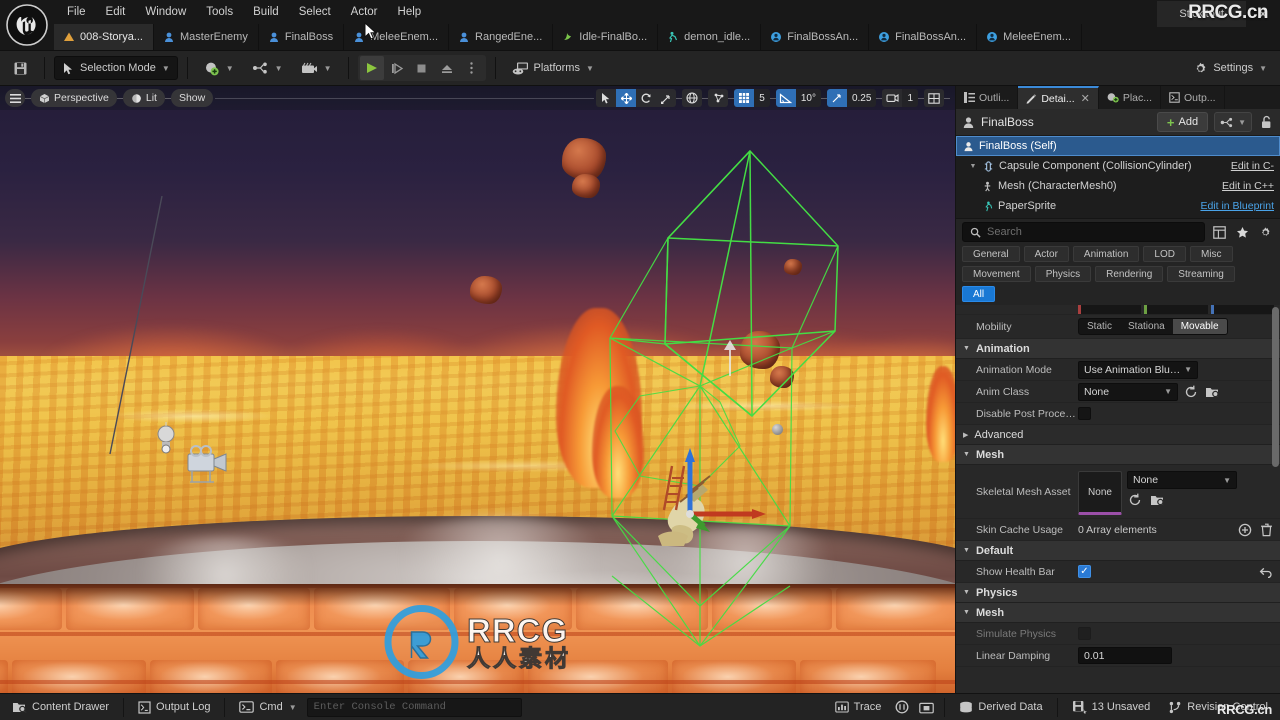 This screenshot has height=720, width=1280. Describe the element at coordinates (1128, 391) in the screenshot. I see `anim-class-dropdown: None ▼` at that location.